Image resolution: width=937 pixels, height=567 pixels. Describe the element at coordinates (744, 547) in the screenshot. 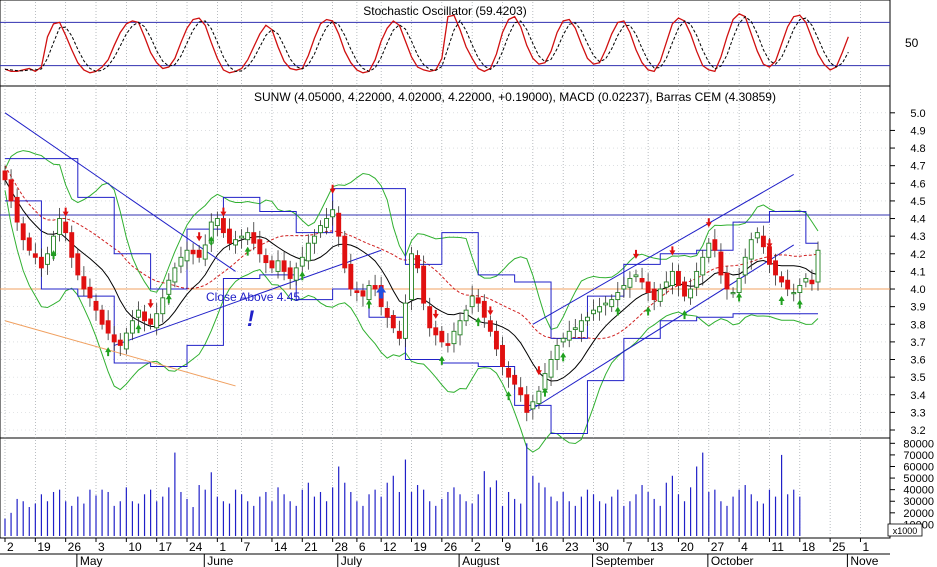

I see `day-label: 4` at that location.